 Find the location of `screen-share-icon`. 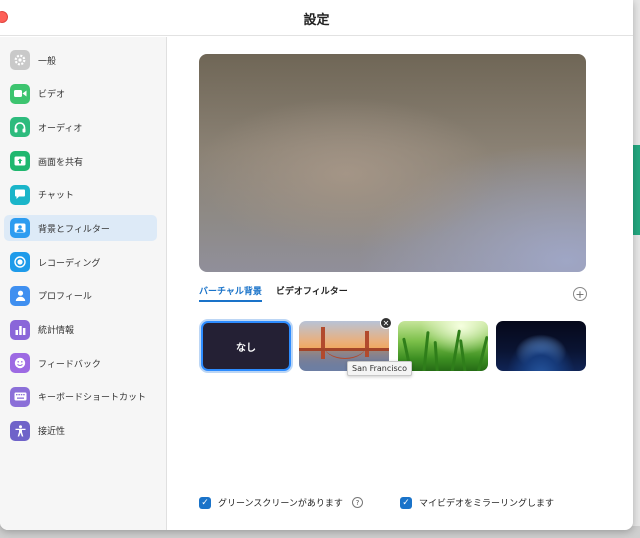

screen-share-icon is located at coordinates (20, 161).